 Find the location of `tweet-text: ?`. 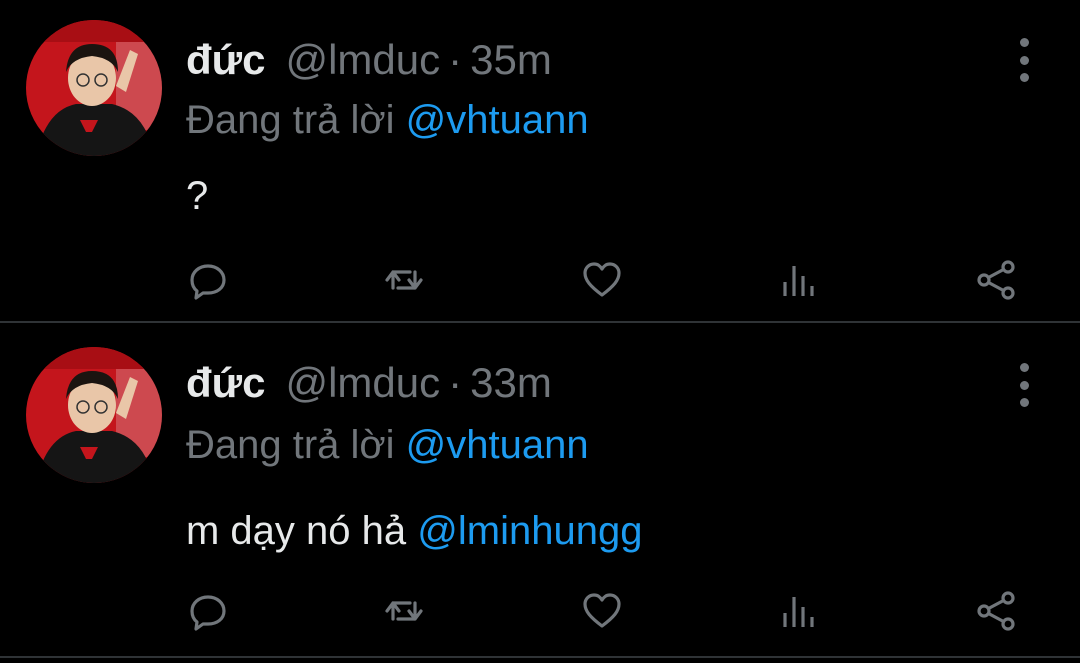

tweet-text: ? is located at coordinates (197, 196).